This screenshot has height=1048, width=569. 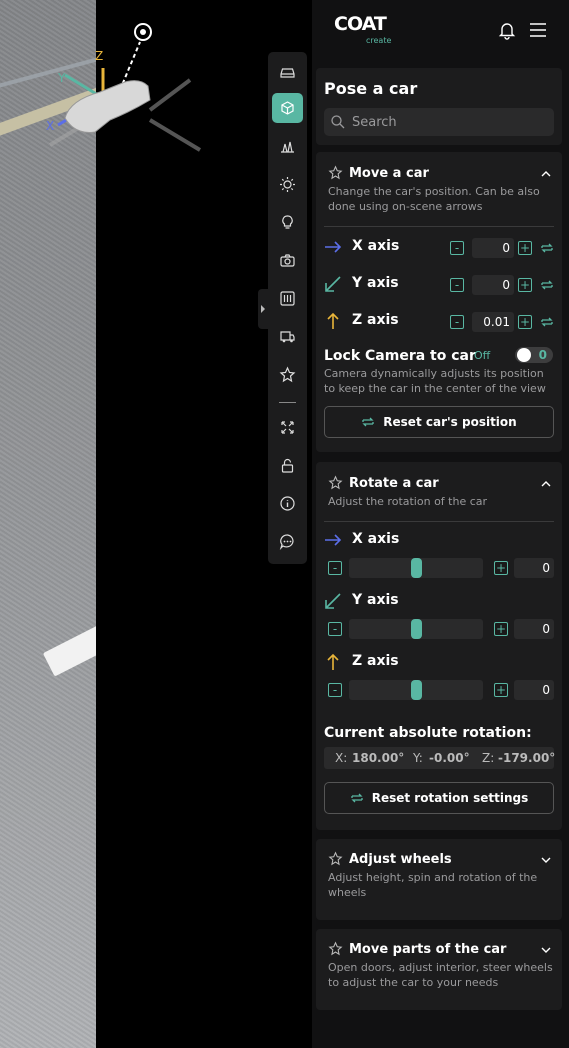 What do you see at coordinates (400, 859) in the screenshot?
I see `wheels-title: Adjust wheels` at bounding box center [400, 859].